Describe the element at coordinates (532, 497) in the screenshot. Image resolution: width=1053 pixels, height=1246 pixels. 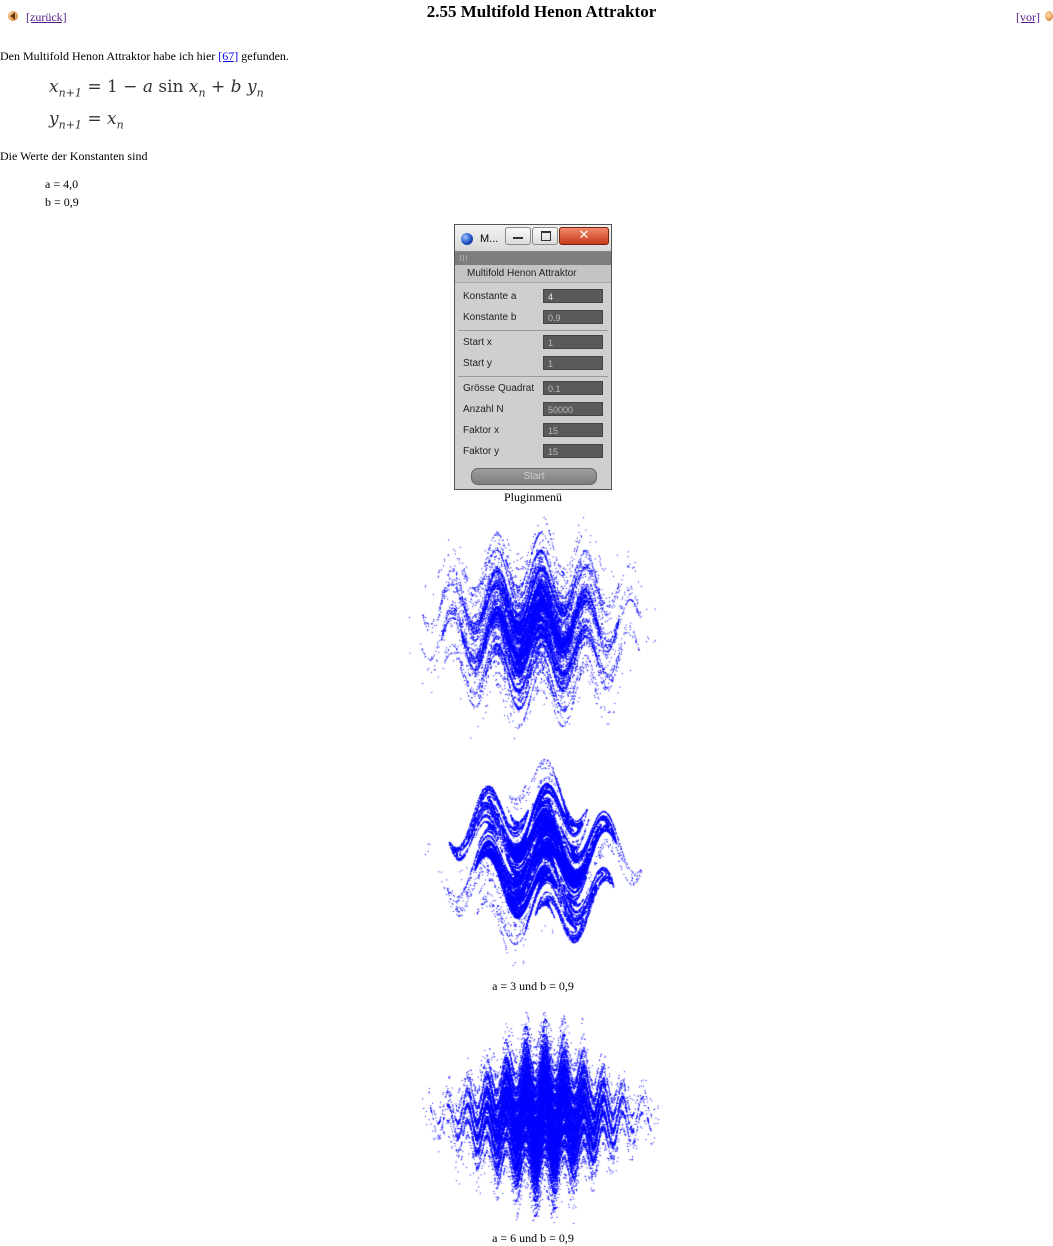
I see `plugin-caption: Pluginmenü` at that location.